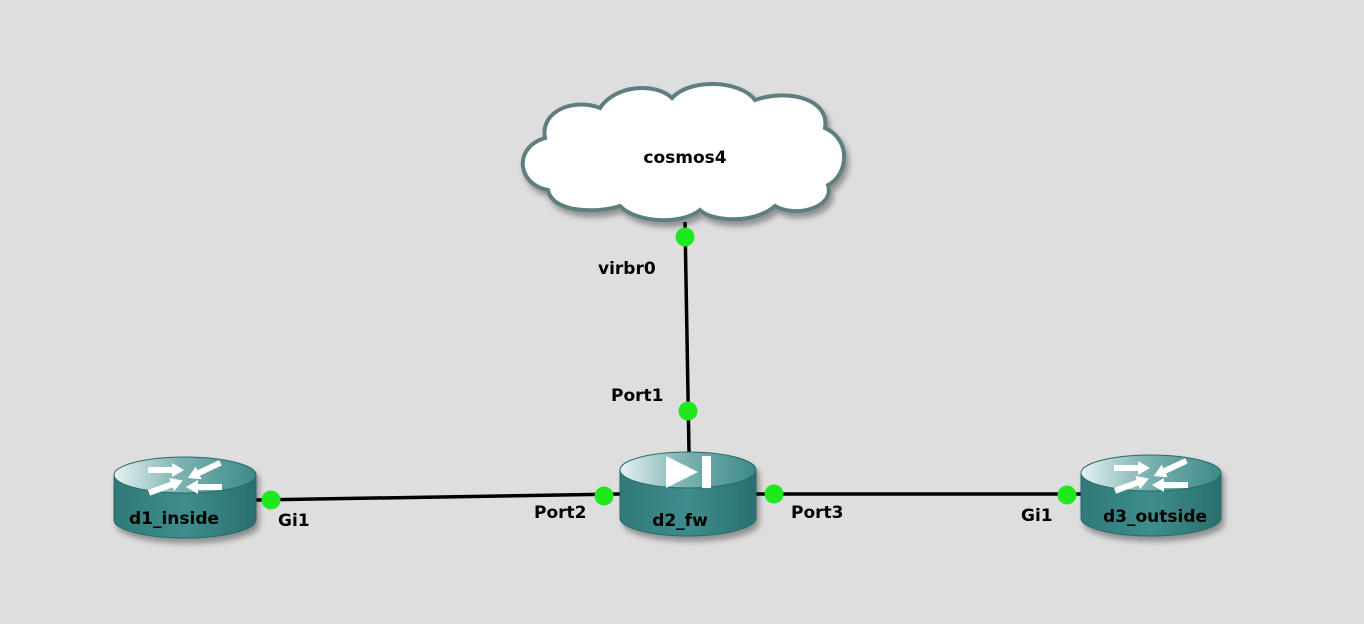  What do you see at coordinates (560, 513) in the screenshot?
I see `port-label-port2: Port2` at bounding box center [560, 513].